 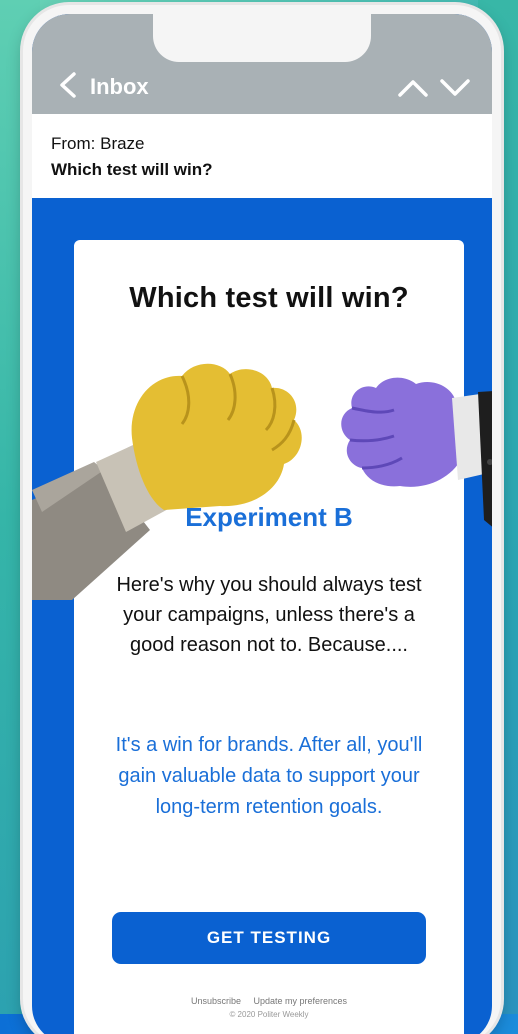 What do you see at coordinates (68, 85) in the screenshot?
I see `chevron-left-icon` at bounding box center [68, 85].